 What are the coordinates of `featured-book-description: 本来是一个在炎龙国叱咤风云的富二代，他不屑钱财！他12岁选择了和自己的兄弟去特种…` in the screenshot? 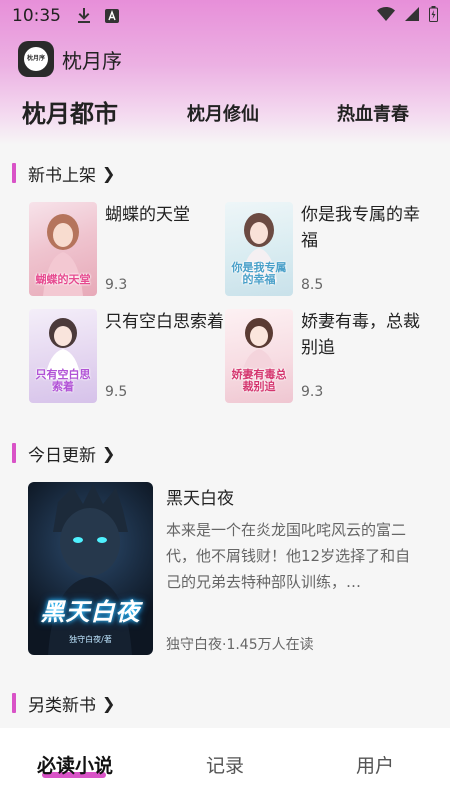 It's located at (288, 556).